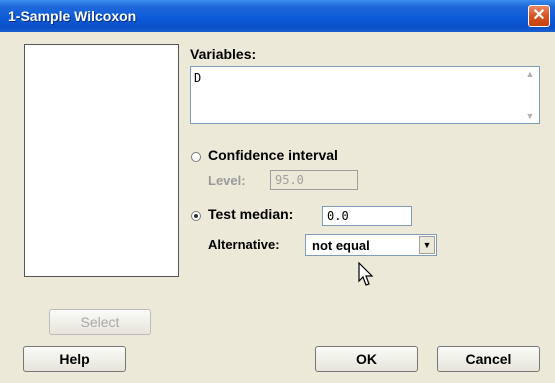 This screenshot has width=555, height=383. What do you see at coordinates (72, 16) in the screenshot?
I see `window-title: 1-Sample Wilcoxon` at bounding box center [72, 16].